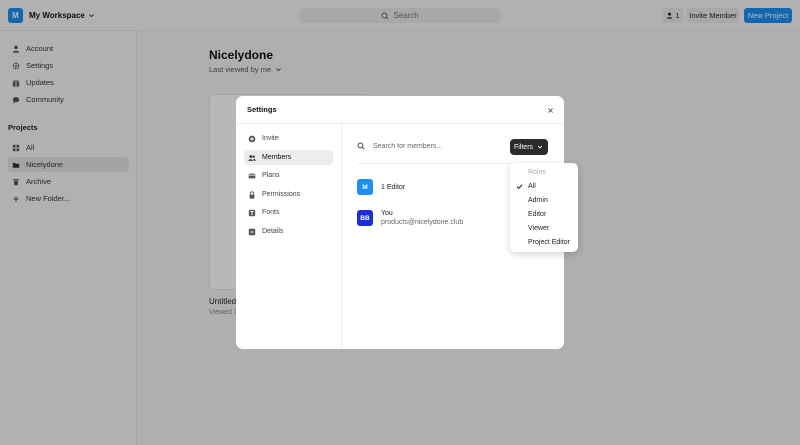 This screenshot has height=445, width=800. Describe the element at coordinates (288, 231) in the screenshot. I see `settings-menu-details: Details` at that location.